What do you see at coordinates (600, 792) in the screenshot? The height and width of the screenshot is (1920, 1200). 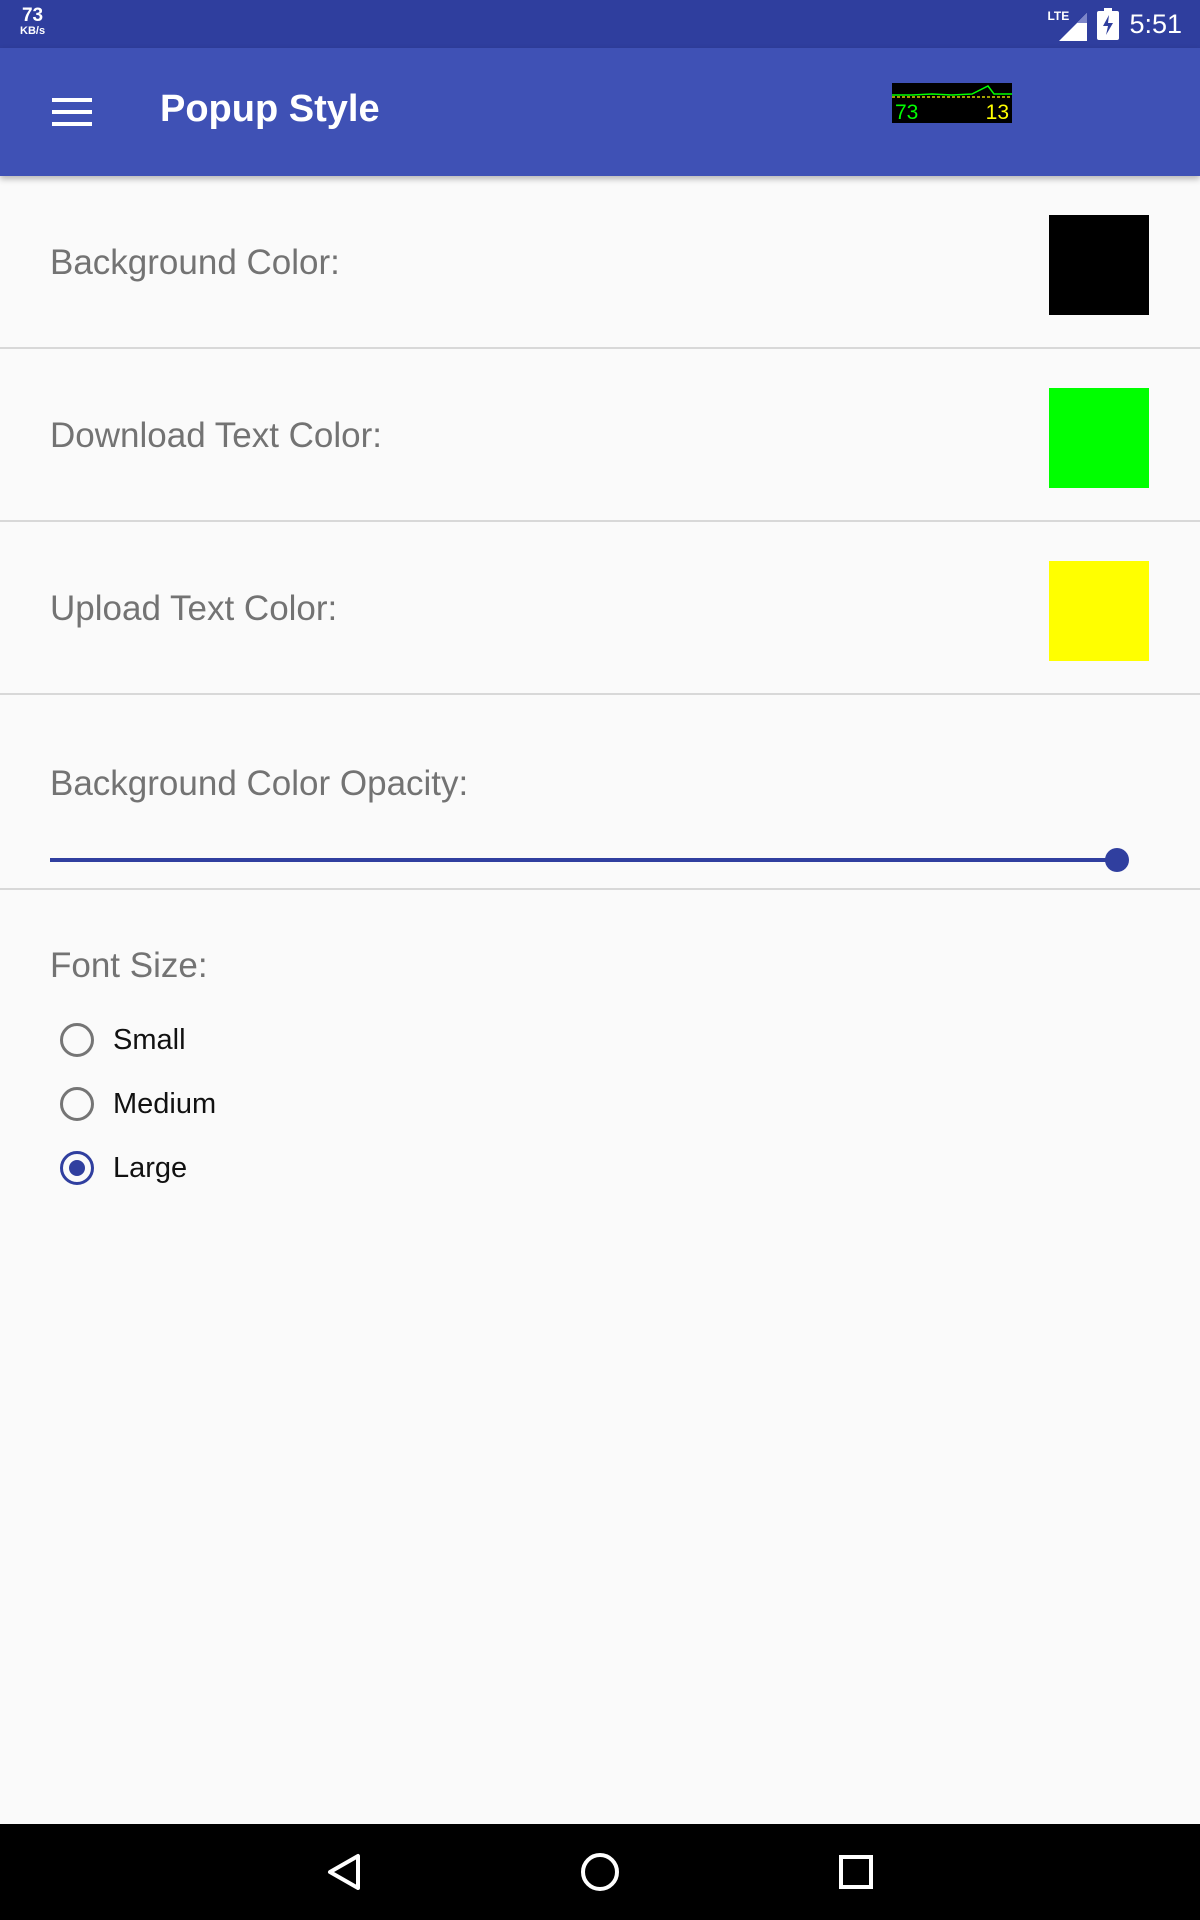 I see `opacity-setting: Background Color Opacity:` at bounding box center [600, 792].